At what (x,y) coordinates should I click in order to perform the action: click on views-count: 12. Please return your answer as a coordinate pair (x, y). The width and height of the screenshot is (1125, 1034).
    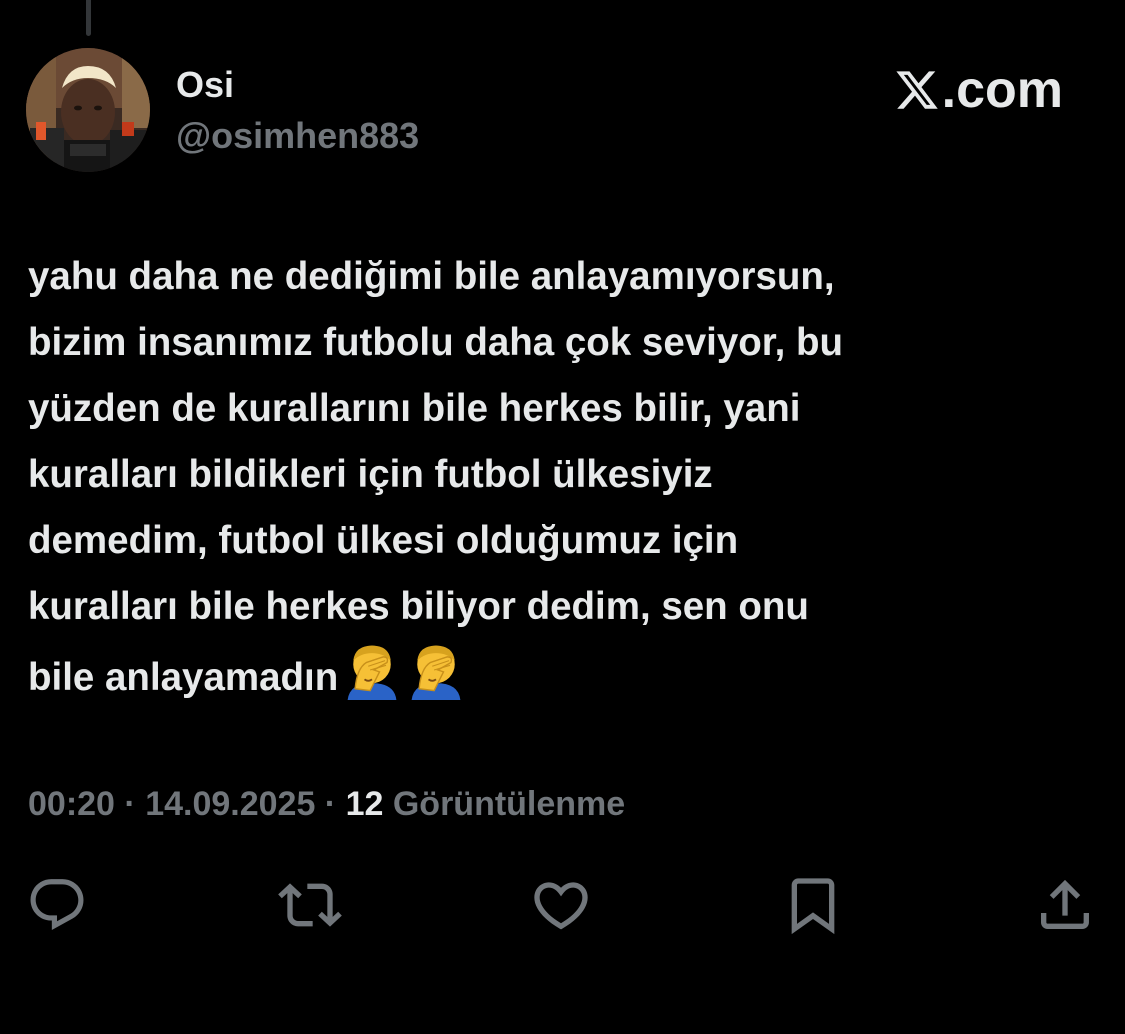
    Looking at the image, I should click on (365, 804).